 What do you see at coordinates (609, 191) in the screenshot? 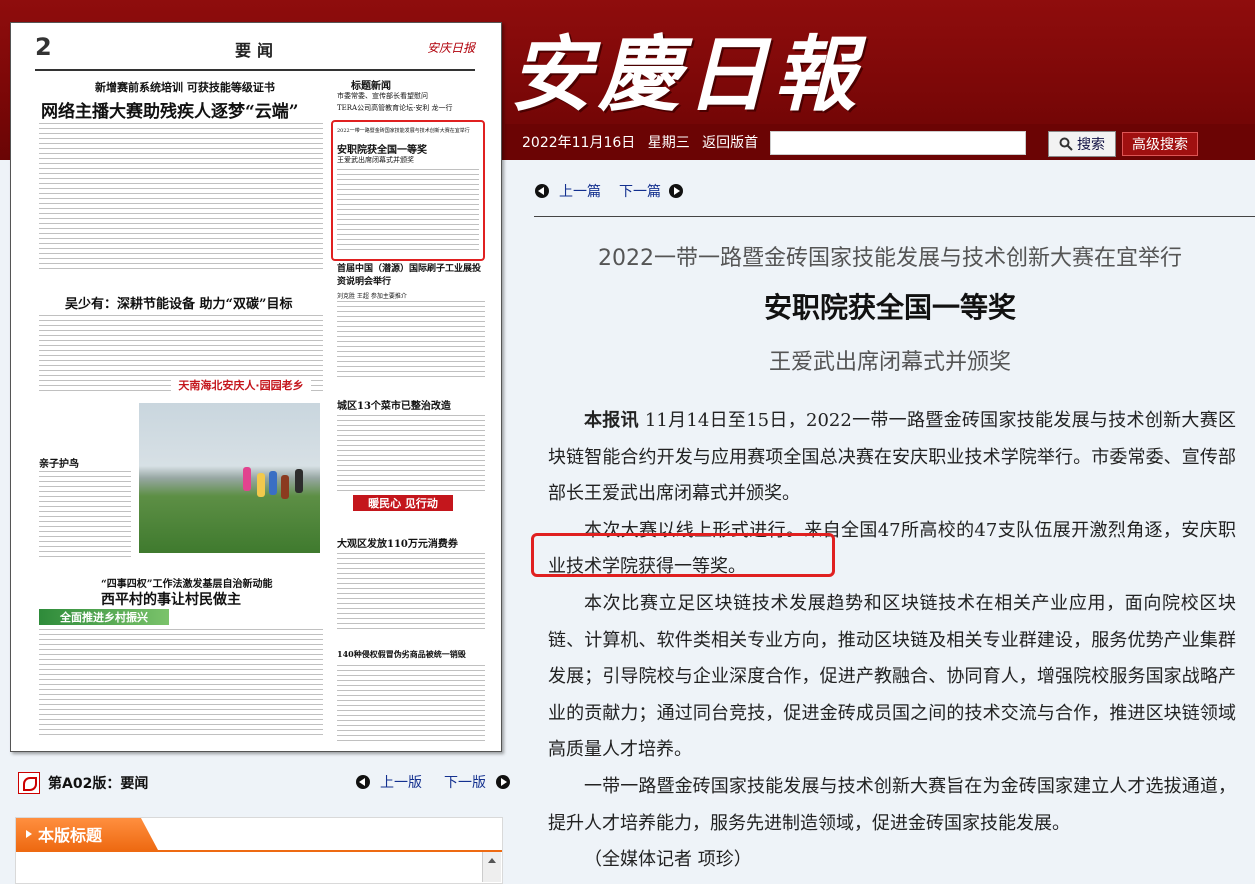
I see `article-nav: 上一篇 下一篇` at bounding box center [609, 191].